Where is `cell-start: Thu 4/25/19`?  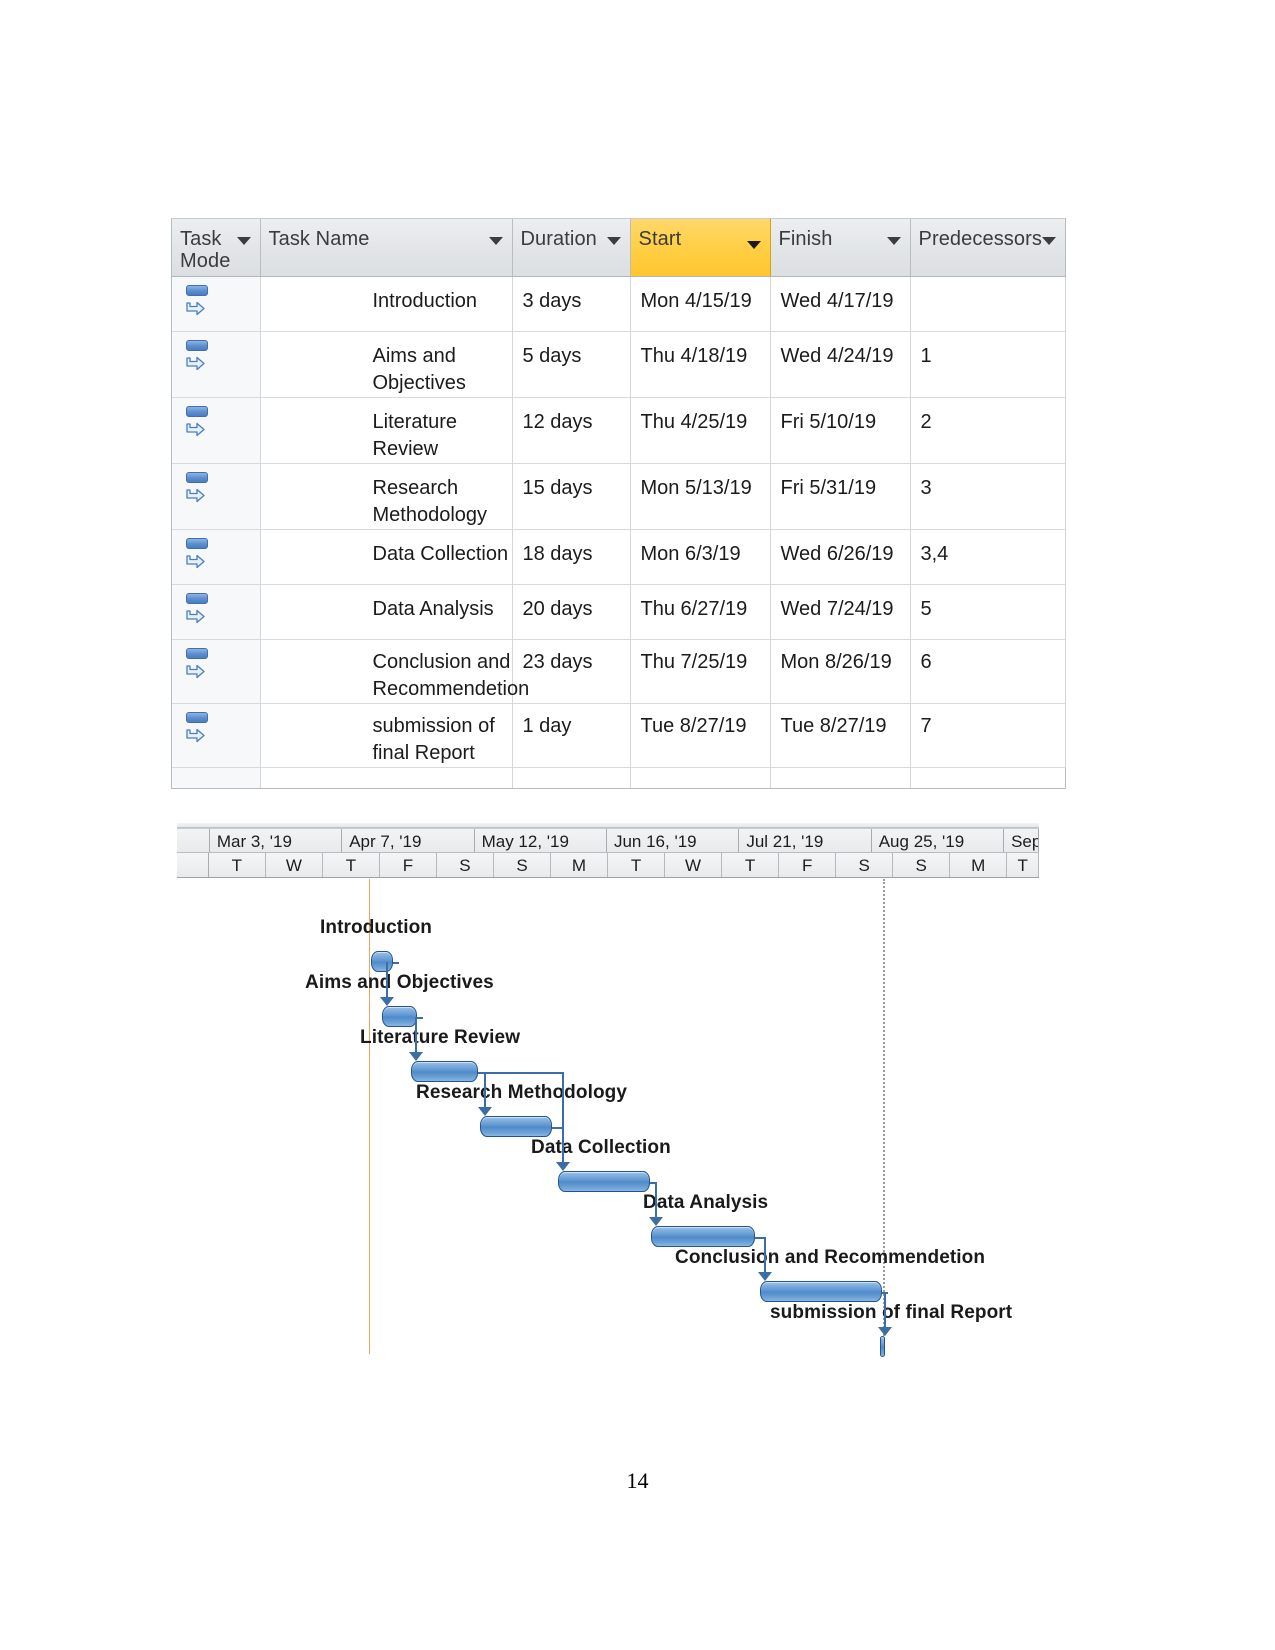
cell-start: Thu 4/25/19 is located at coordinates (700, 430).